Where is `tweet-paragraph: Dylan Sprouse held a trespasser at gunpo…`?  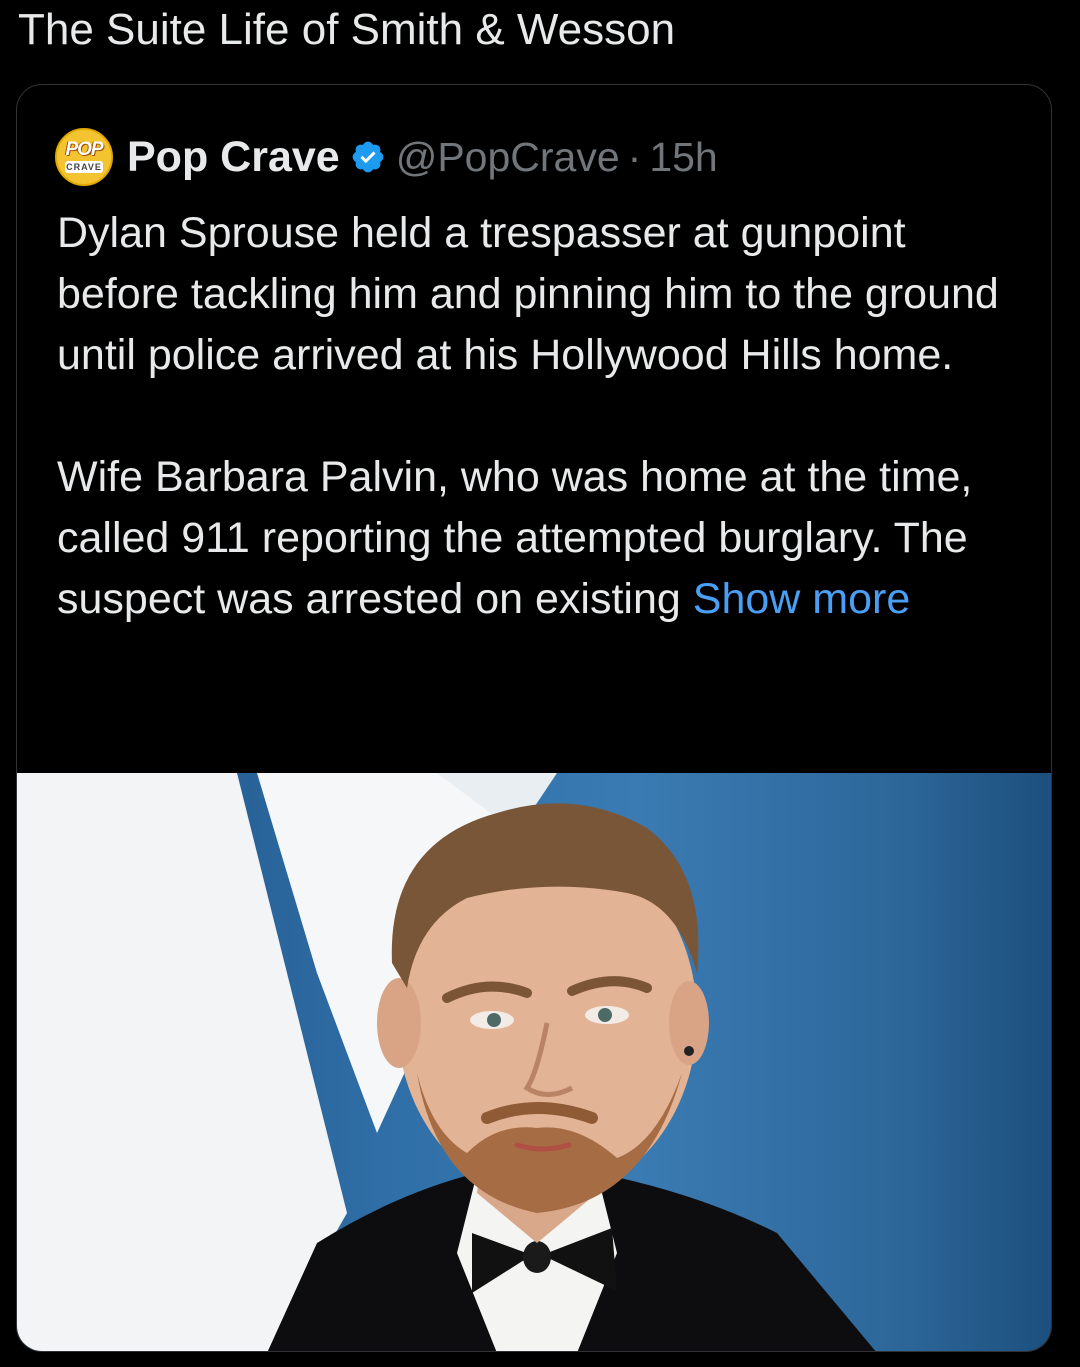 tweet-paragraph: Dylan Sprouse held a trespasser at gunpo… is located at coordinates (528, 294).